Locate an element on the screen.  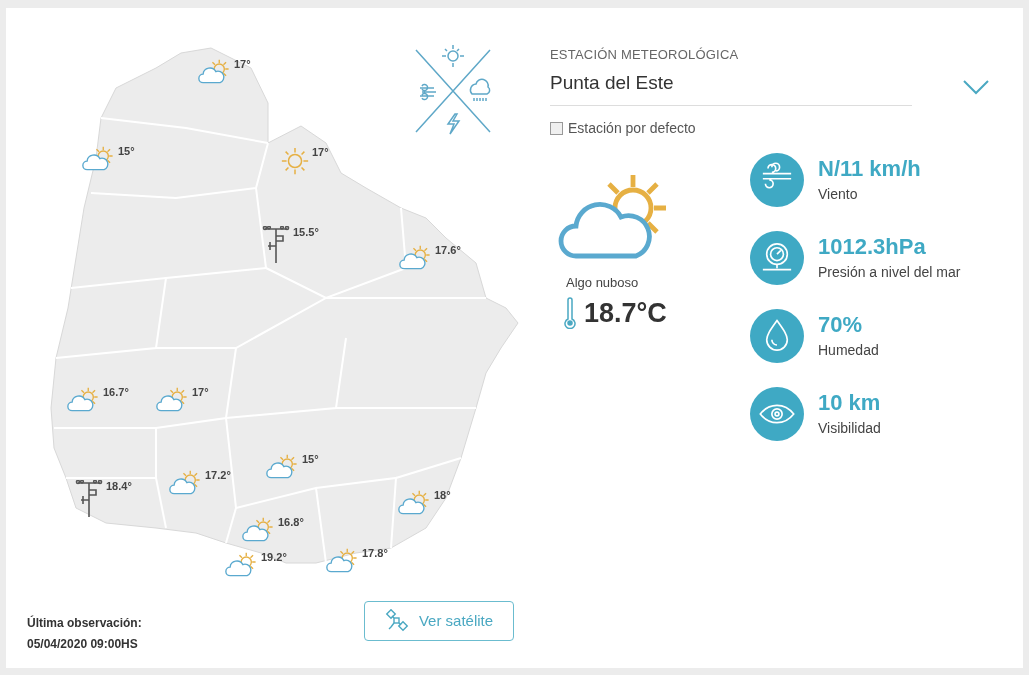
temperature-label: 19.2° is located at coordinates (274, 557).